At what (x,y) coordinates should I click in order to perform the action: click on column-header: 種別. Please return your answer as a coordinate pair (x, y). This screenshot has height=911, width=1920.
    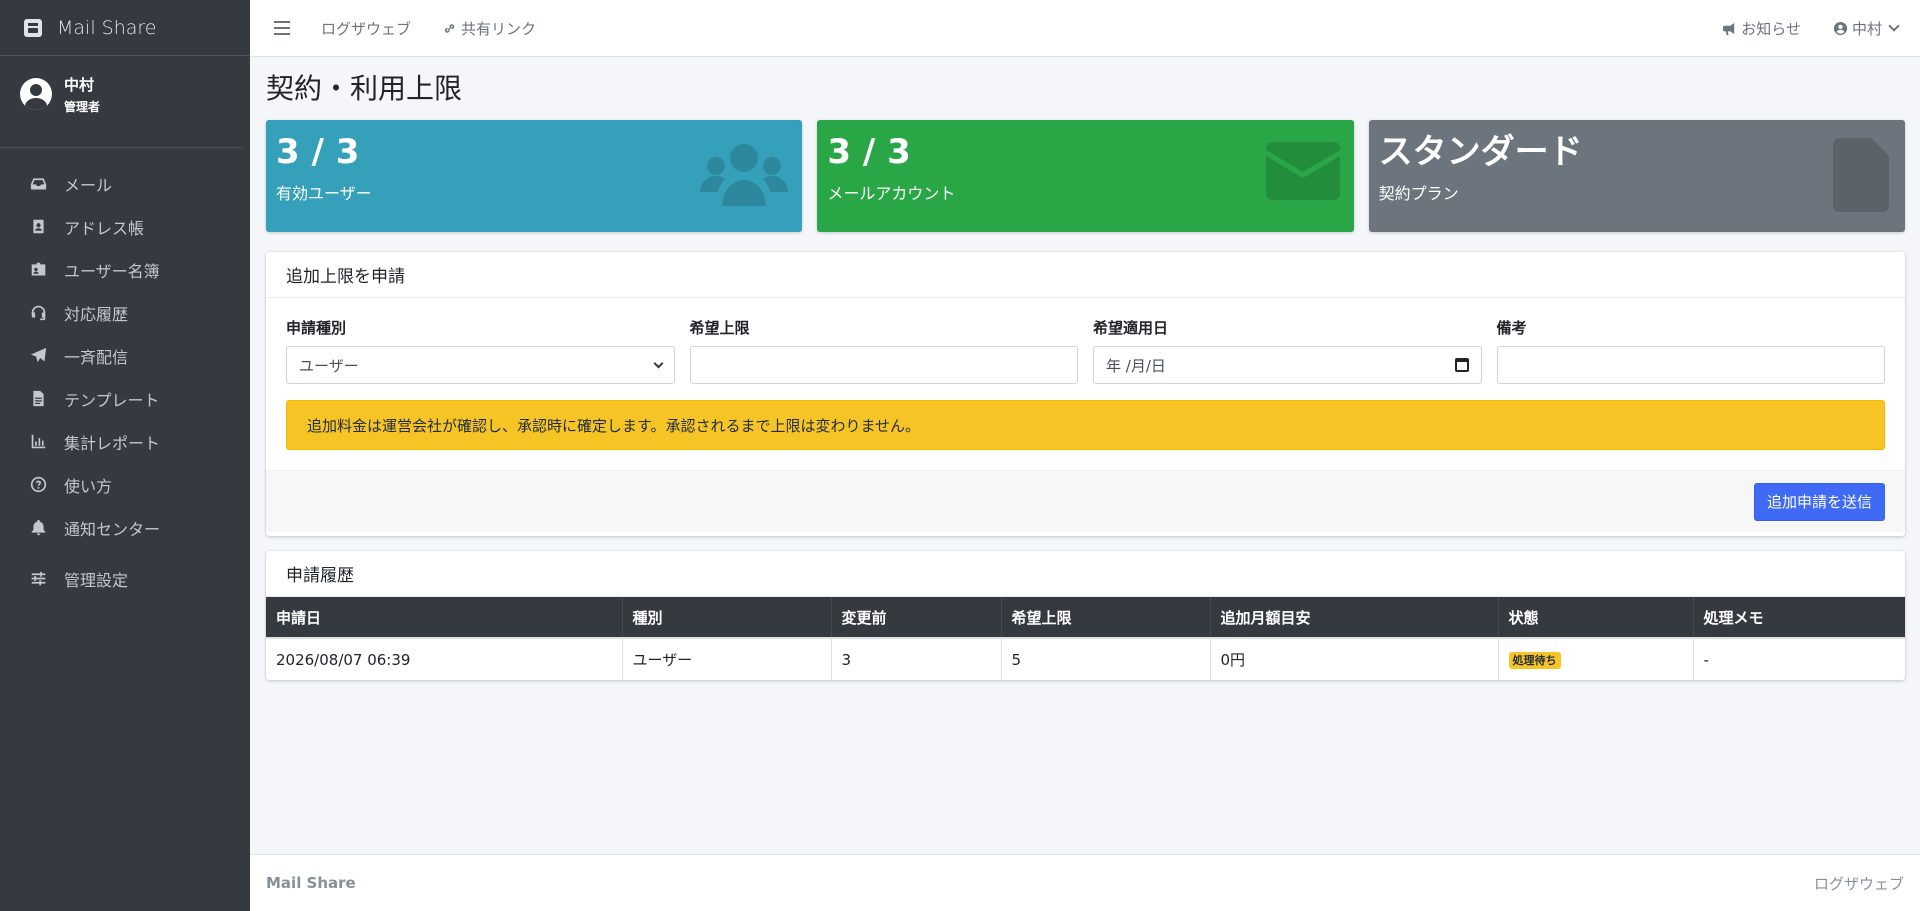
    Looking at the image, I should click on (727, 617).